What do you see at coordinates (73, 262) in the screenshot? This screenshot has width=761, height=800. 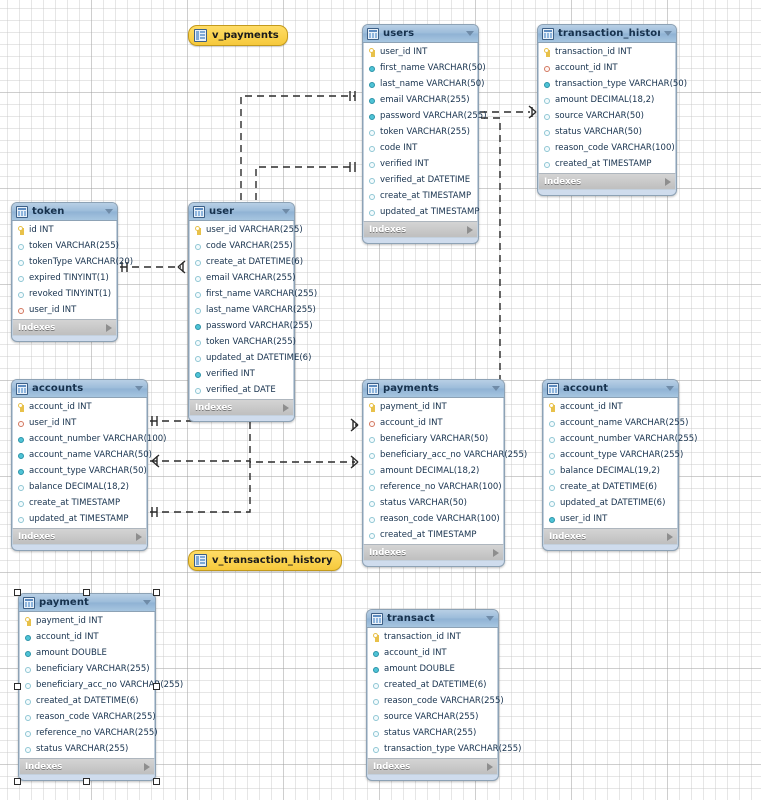 I see `column-row: tokenType VARCHAR(20)` at bounding box center [73, 262].